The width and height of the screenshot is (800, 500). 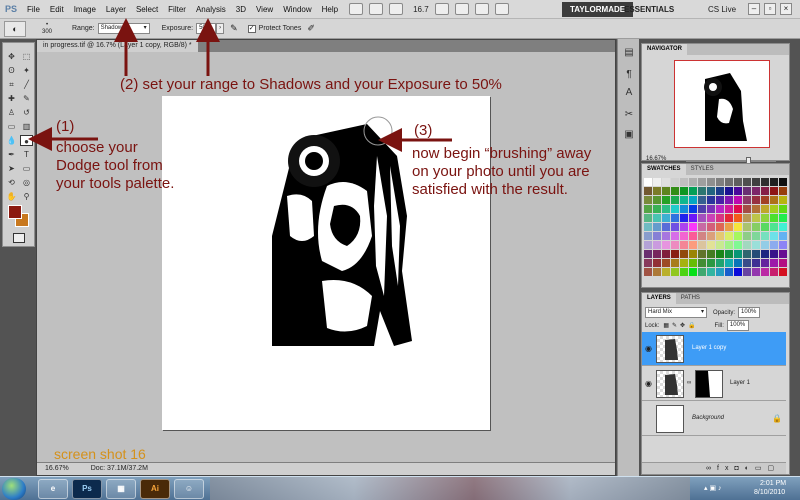 I want to click on folder-icon: ▭, so click(x=761, y=468).